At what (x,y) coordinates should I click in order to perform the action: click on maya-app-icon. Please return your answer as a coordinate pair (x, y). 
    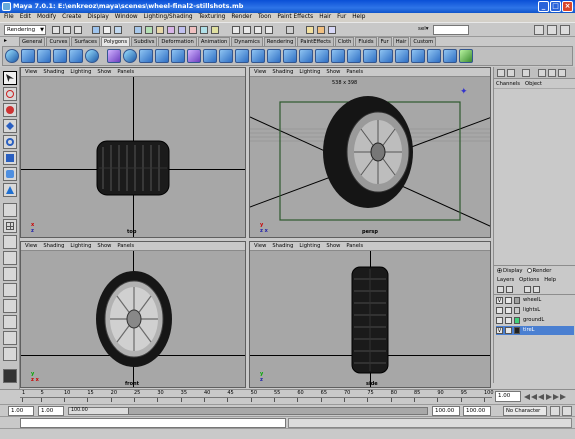
    Looking at the image, I should click on (6, 6).